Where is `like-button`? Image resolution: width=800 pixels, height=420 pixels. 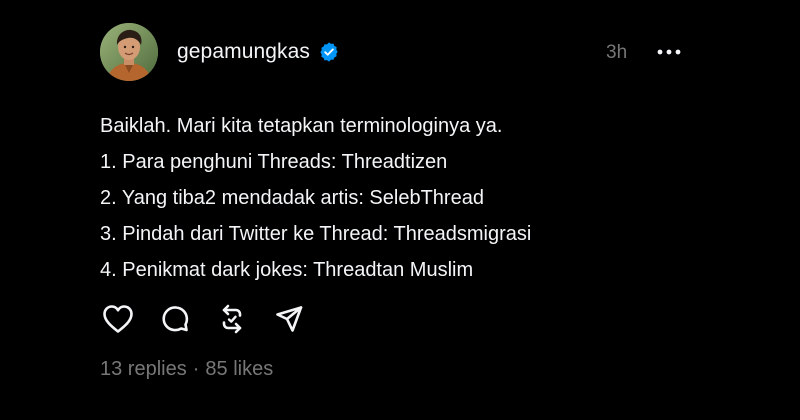 like-button is located at coordinates (118, 319).